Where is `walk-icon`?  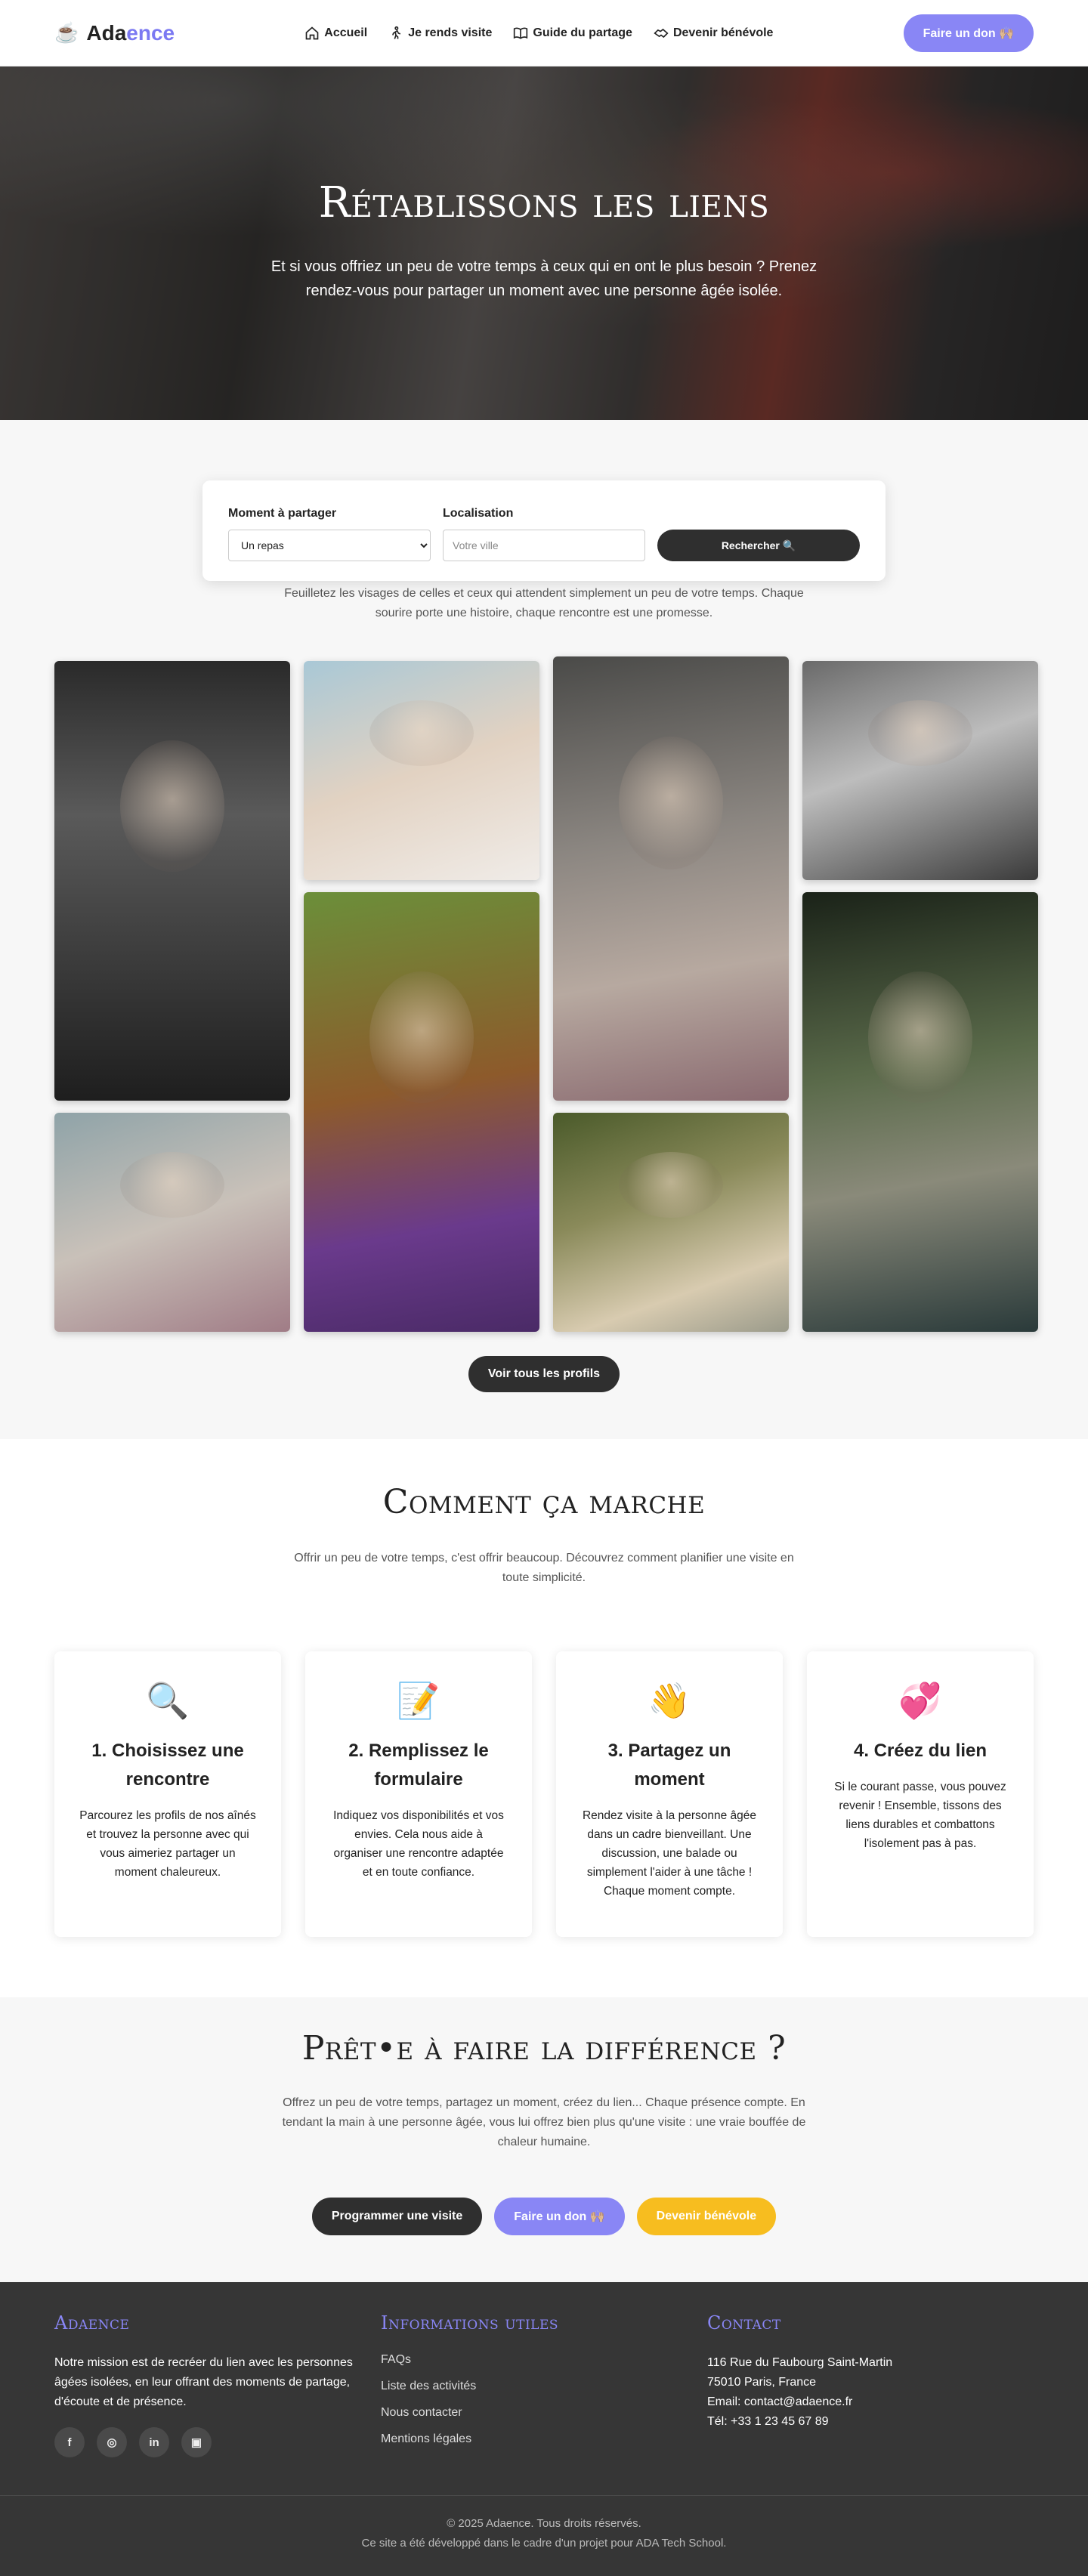 walk-icon is located at coordinates (396, 32).